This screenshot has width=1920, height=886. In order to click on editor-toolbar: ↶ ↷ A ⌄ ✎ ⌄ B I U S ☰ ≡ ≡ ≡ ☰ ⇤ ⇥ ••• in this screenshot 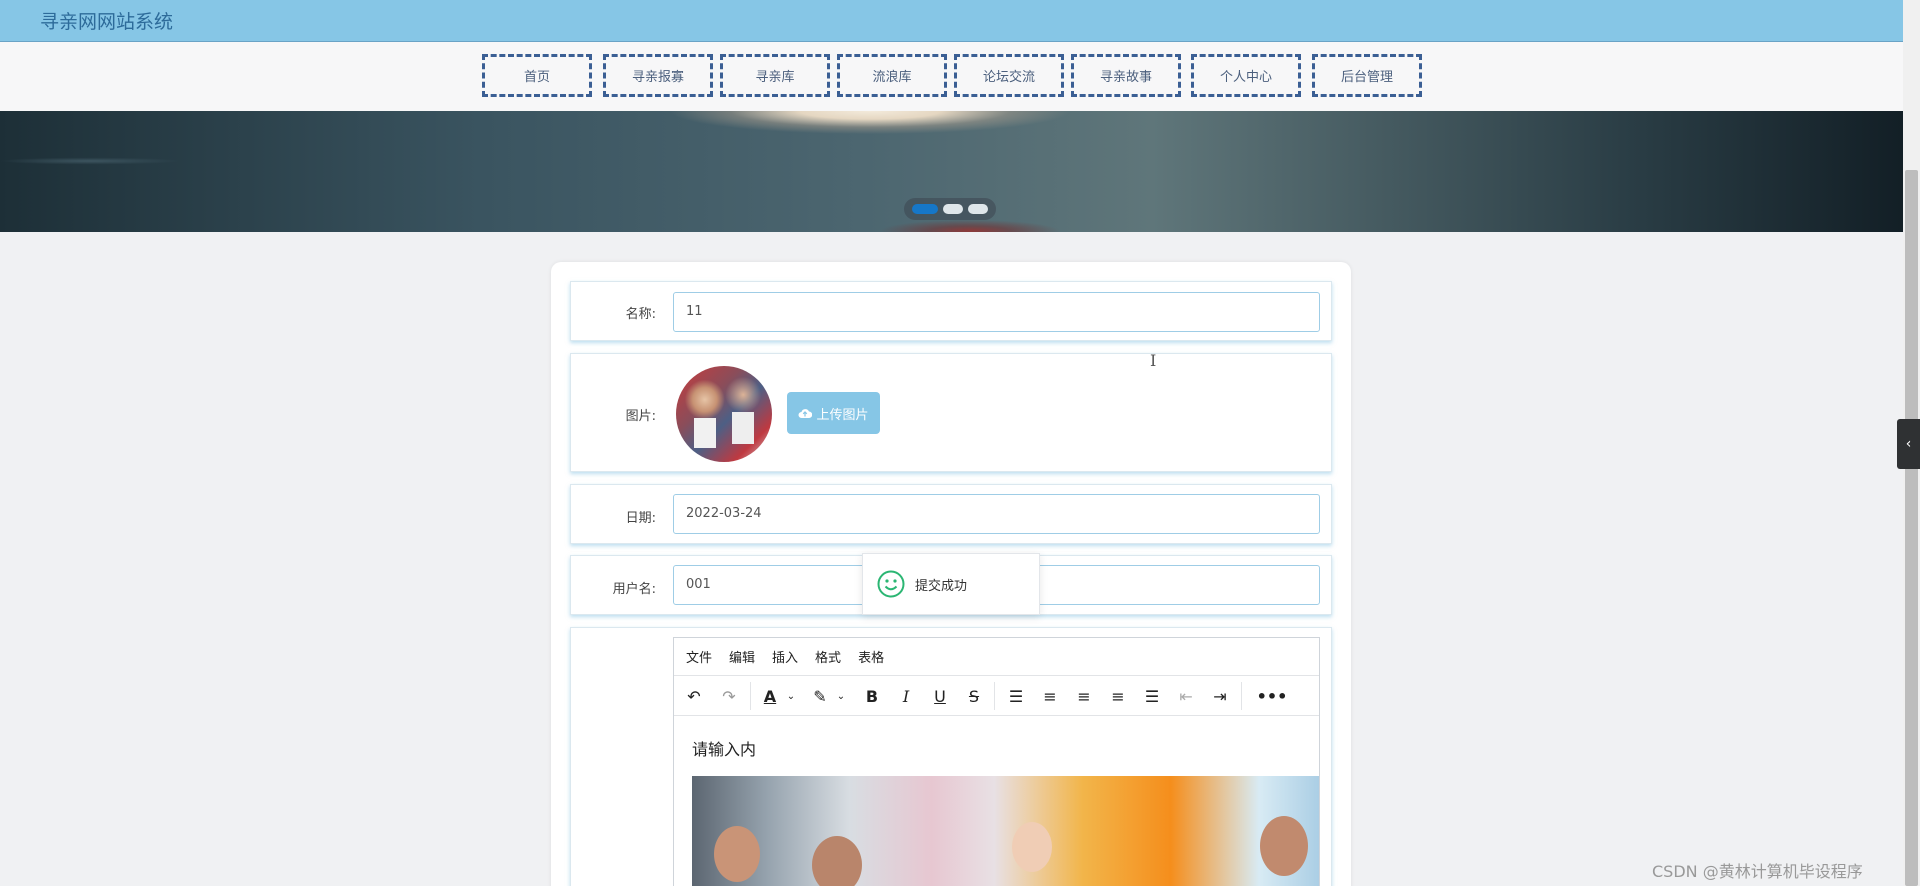, I will do `click(996, 696)`.